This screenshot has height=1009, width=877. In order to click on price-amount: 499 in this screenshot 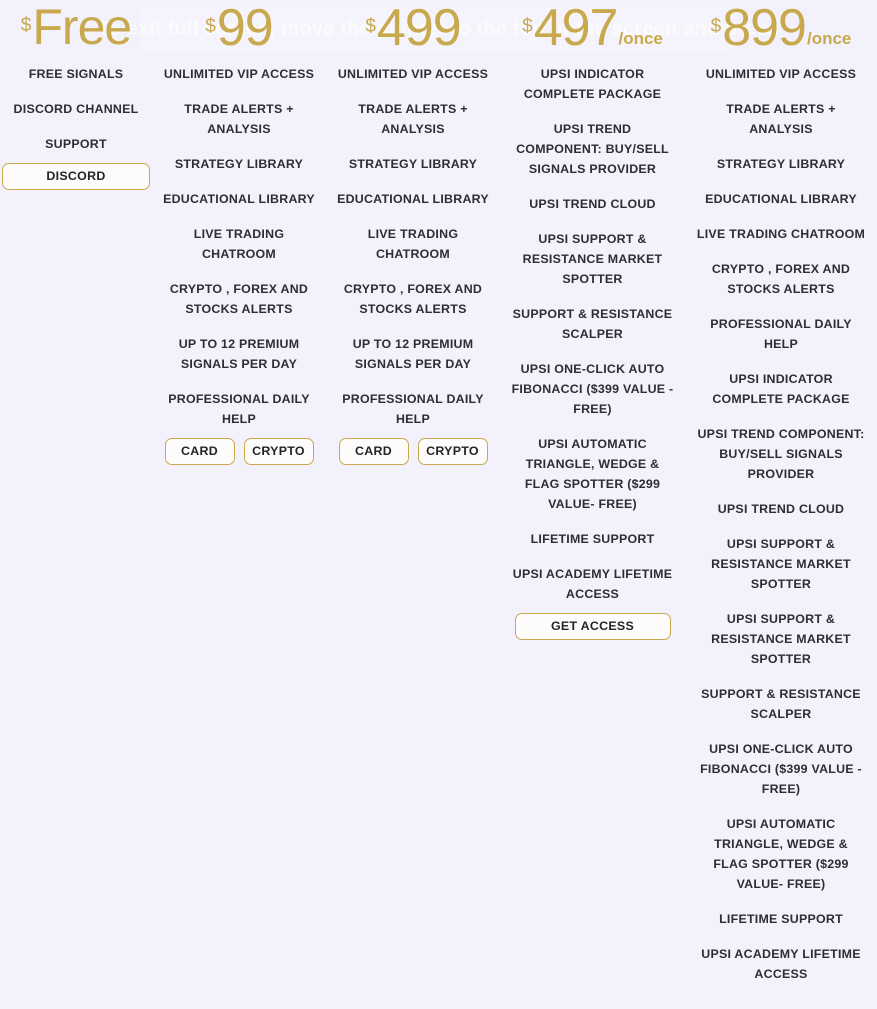, I will do `click(419, 28)`.